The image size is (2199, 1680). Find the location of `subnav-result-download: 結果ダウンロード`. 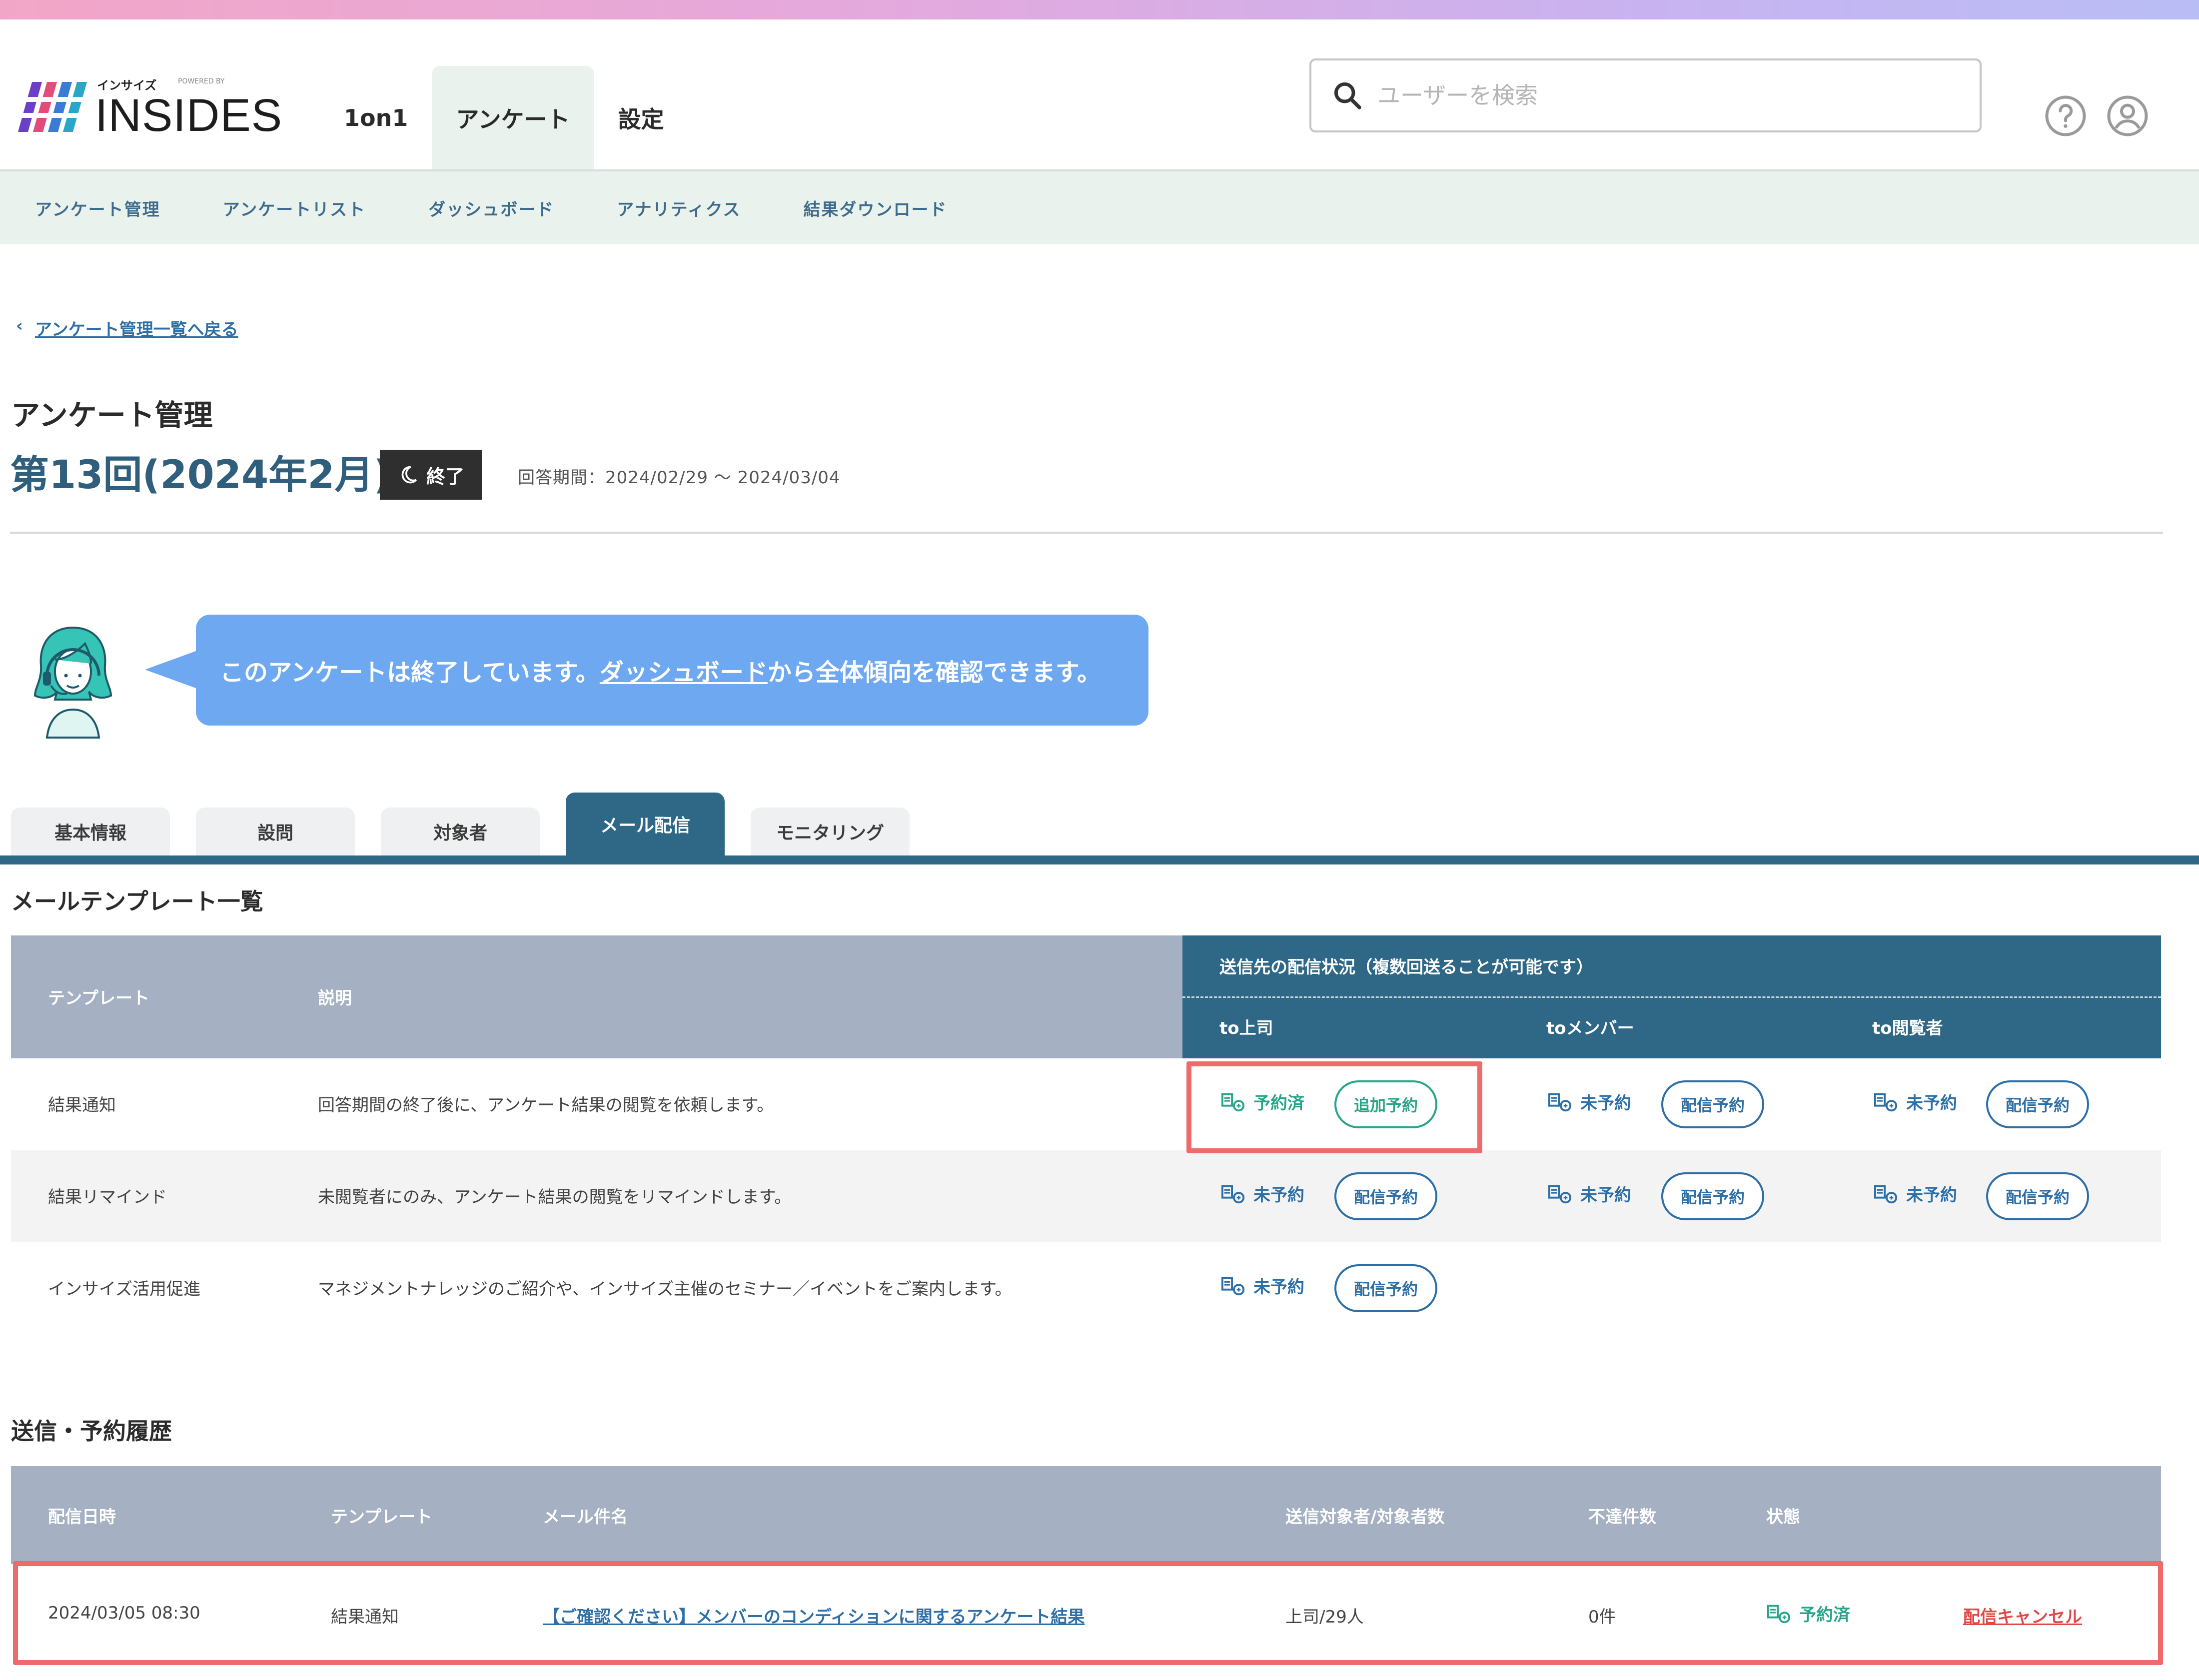

subnav-result-download: 結果ダウンロード is located at coordinates (876, 208).